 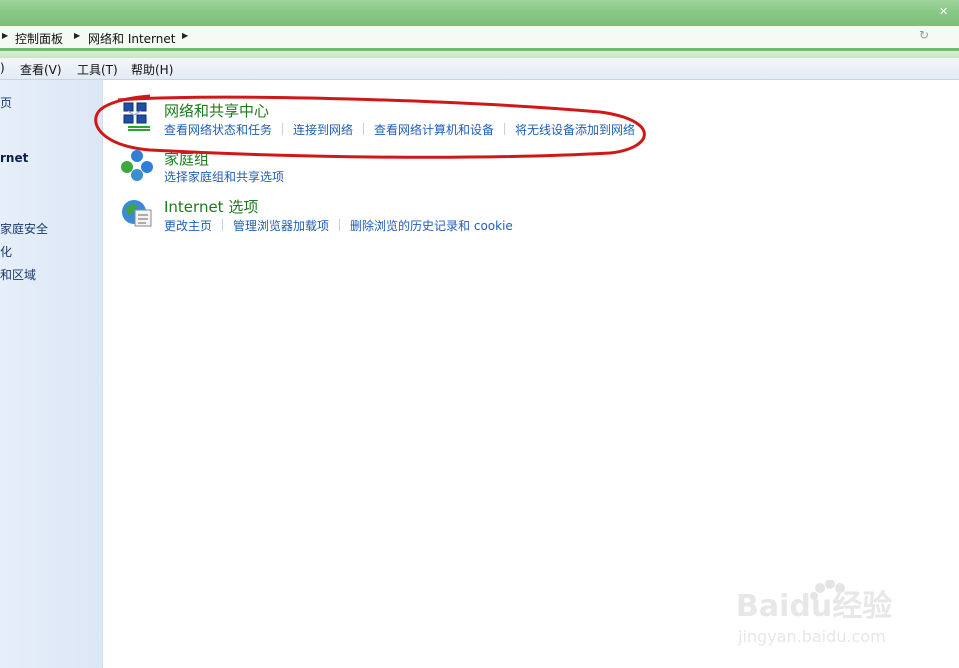 What do you see at coordinates (51, 374) in the screenshot?
I see `left-nav-panel: 页 rnet 家庭安全 化 和区域` at bounding box center [51, 374].